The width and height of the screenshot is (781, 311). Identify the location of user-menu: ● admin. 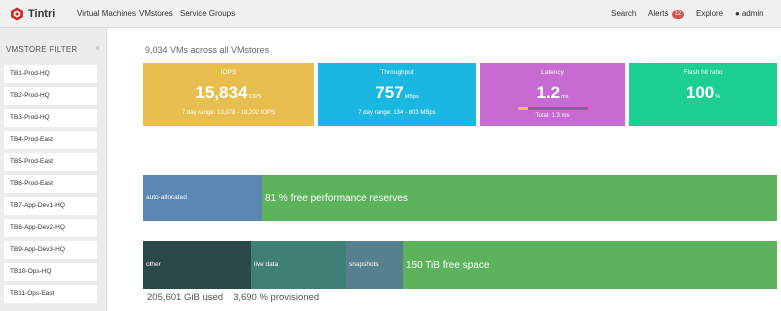
(749, 14).